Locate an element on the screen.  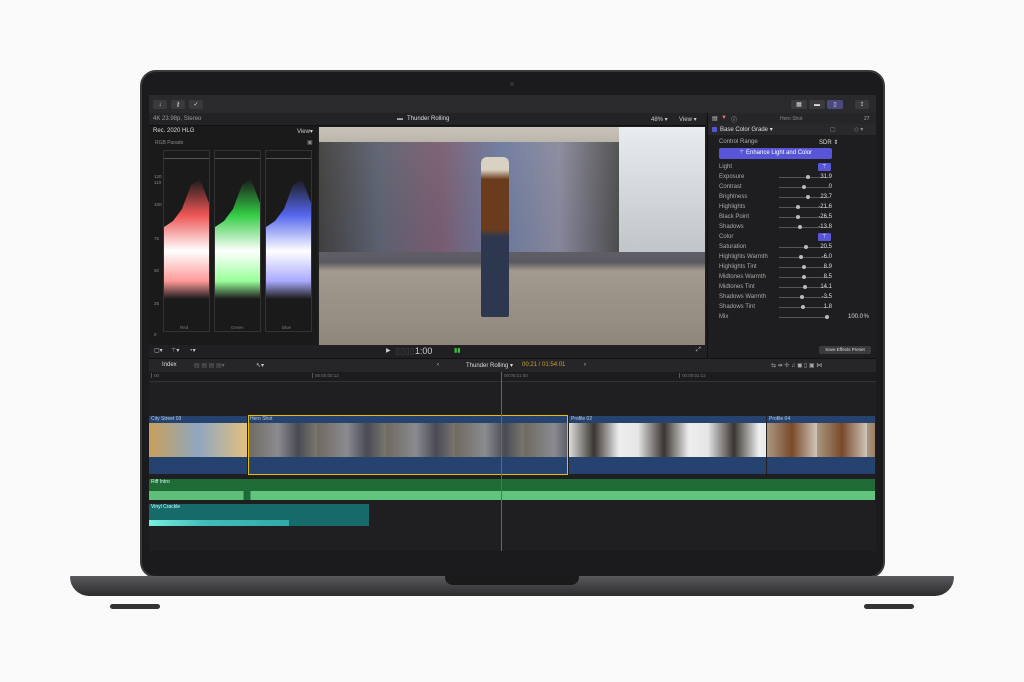
ruler-label: 00:00:00:12 is located at coordinates (325, 375).